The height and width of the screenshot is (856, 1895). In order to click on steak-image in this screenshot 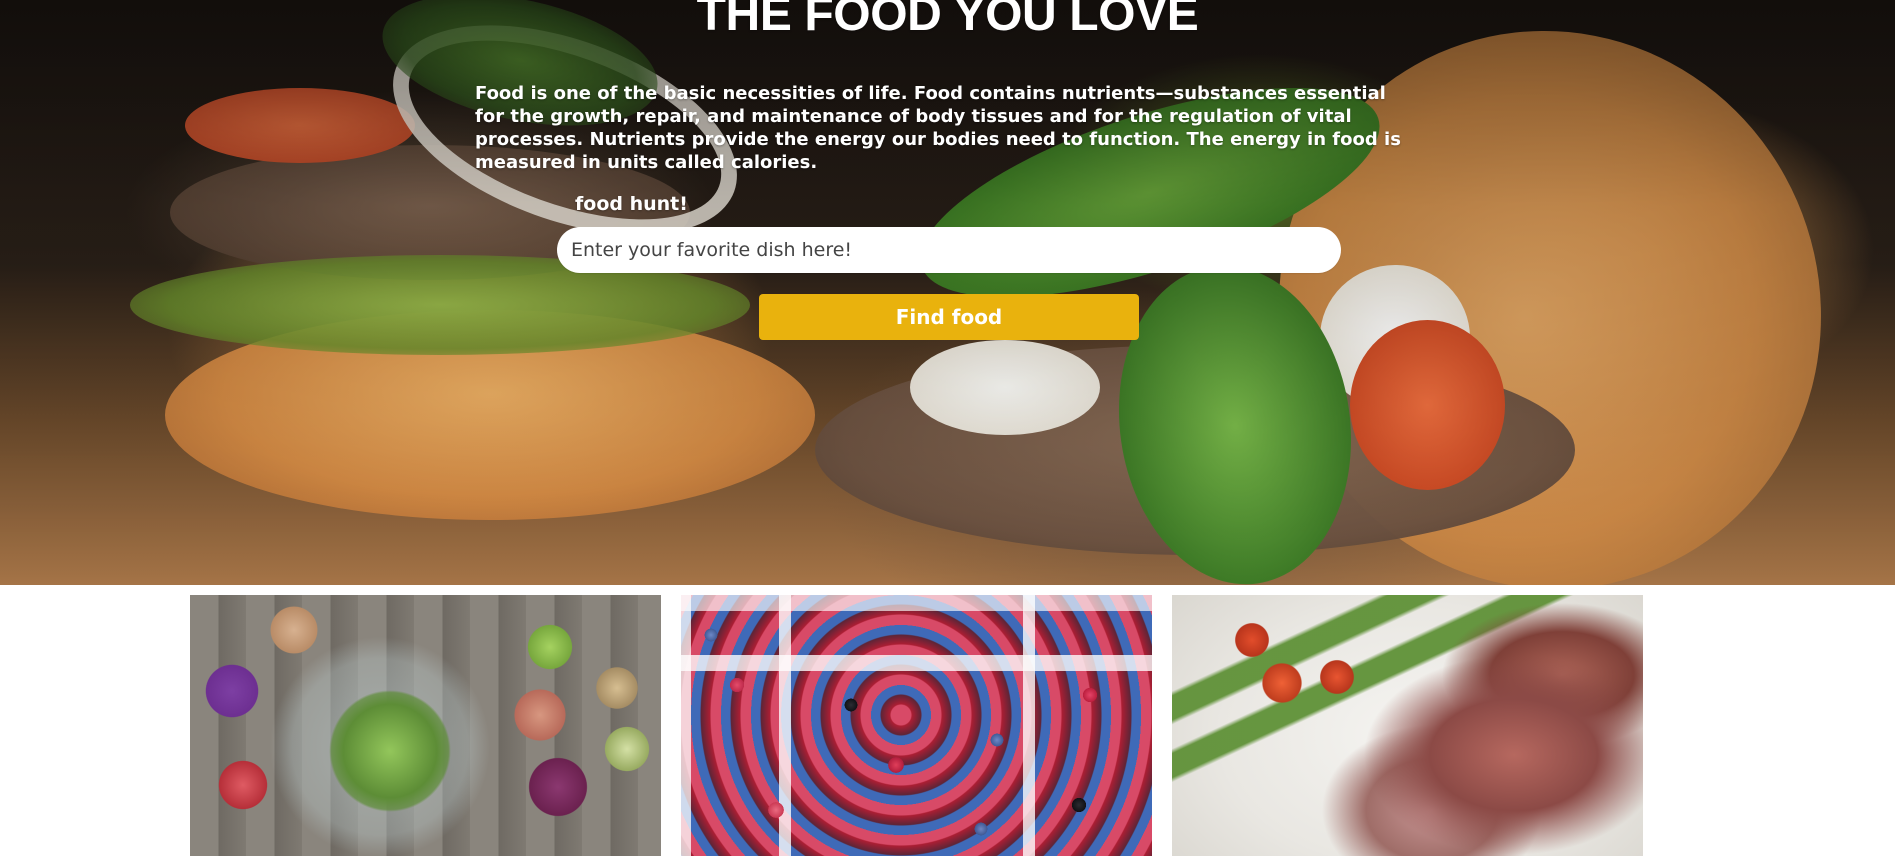, I will do `click(1407, 725)`.